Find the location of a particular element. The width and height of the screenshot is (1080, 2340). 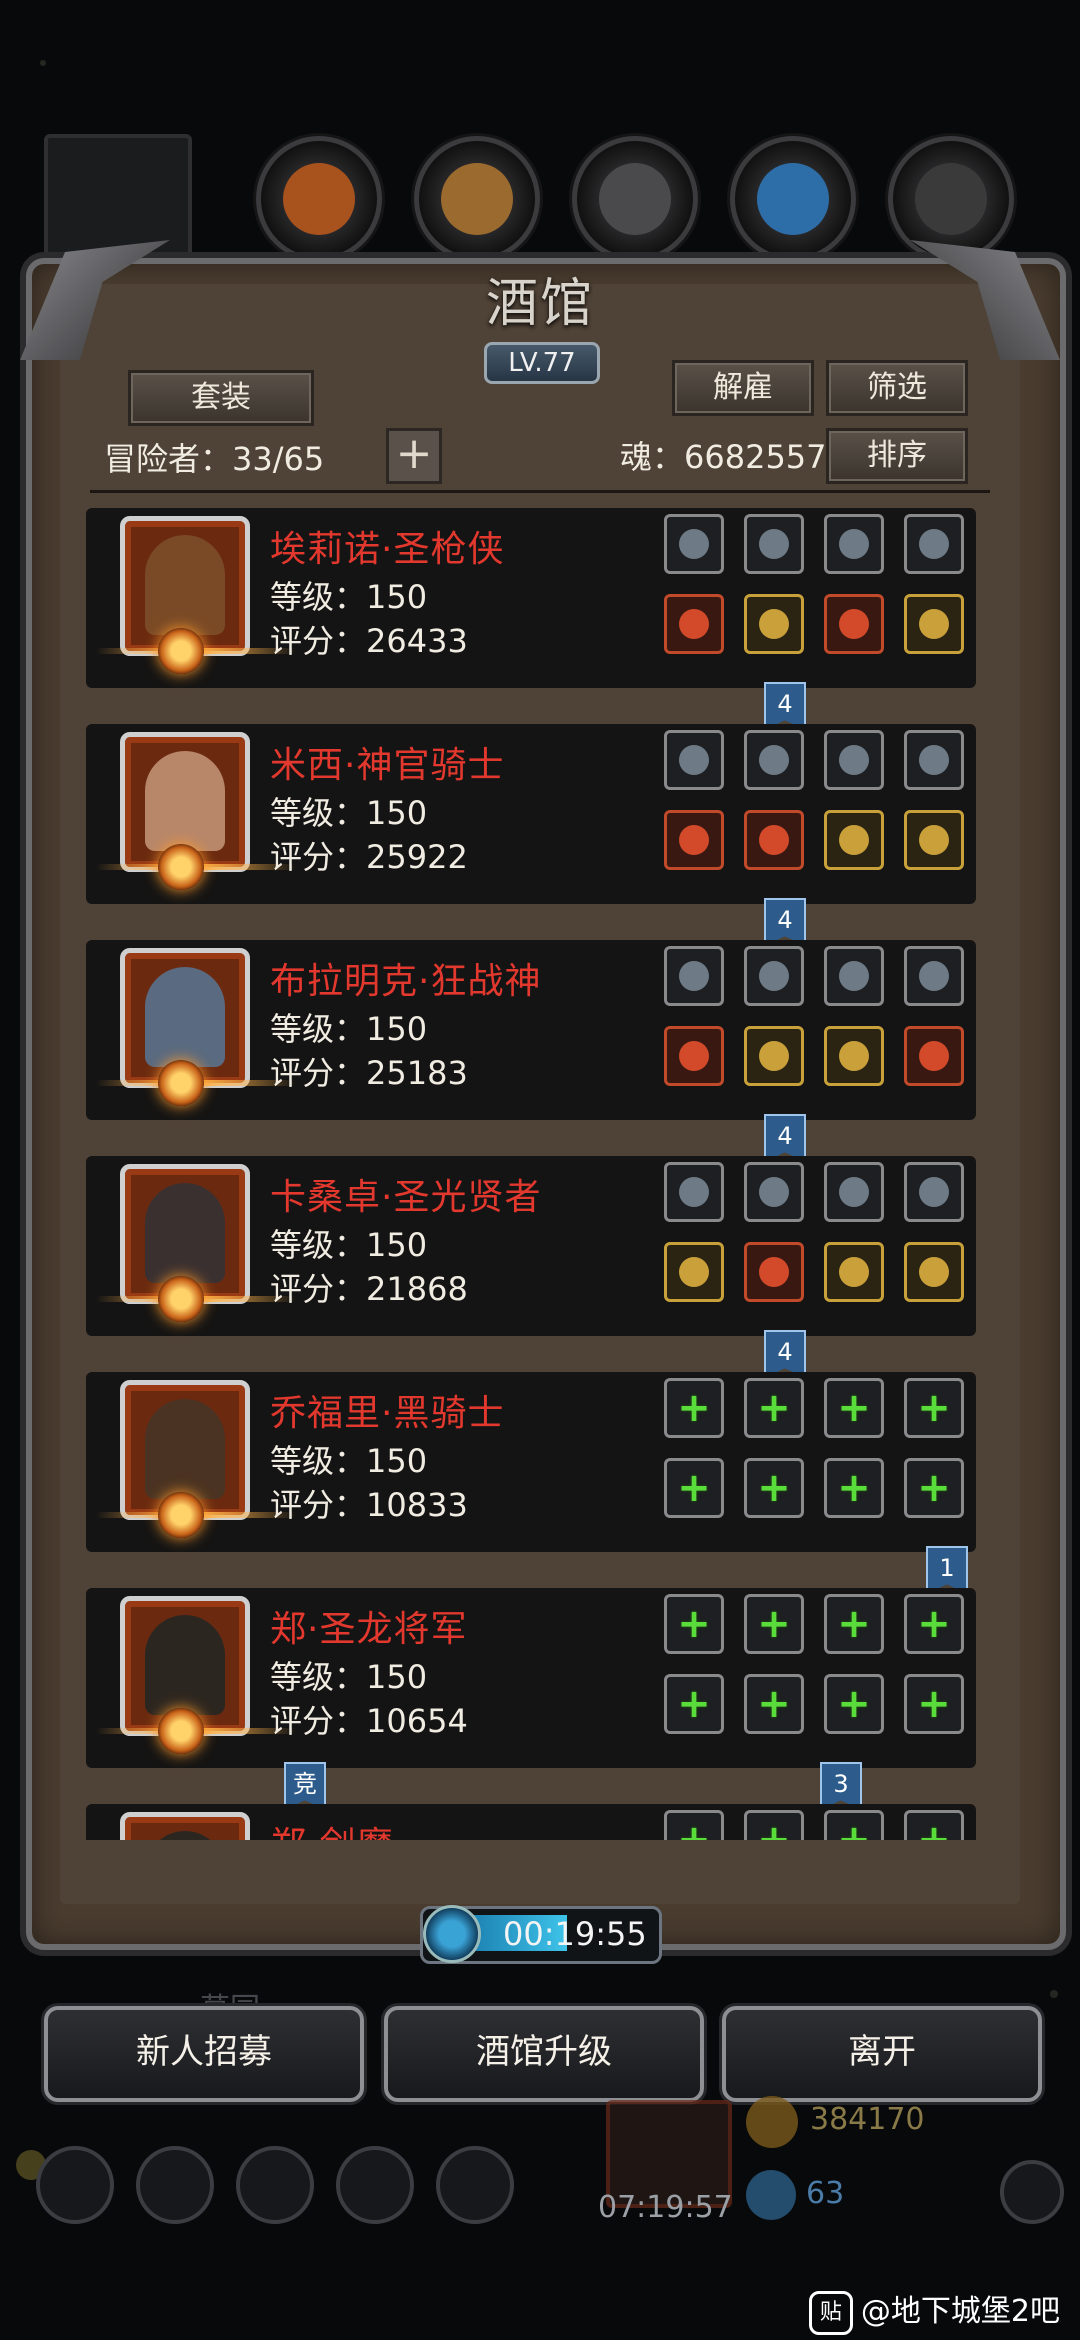

settings-icon is located at coordinates (75, 2185).